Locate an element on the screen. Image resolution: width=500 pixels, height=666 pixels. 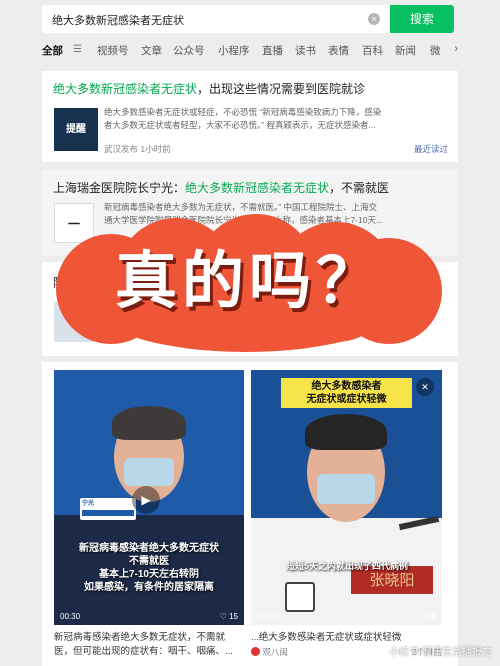
play-icon: ▶ is located at coordinates (146, 500).